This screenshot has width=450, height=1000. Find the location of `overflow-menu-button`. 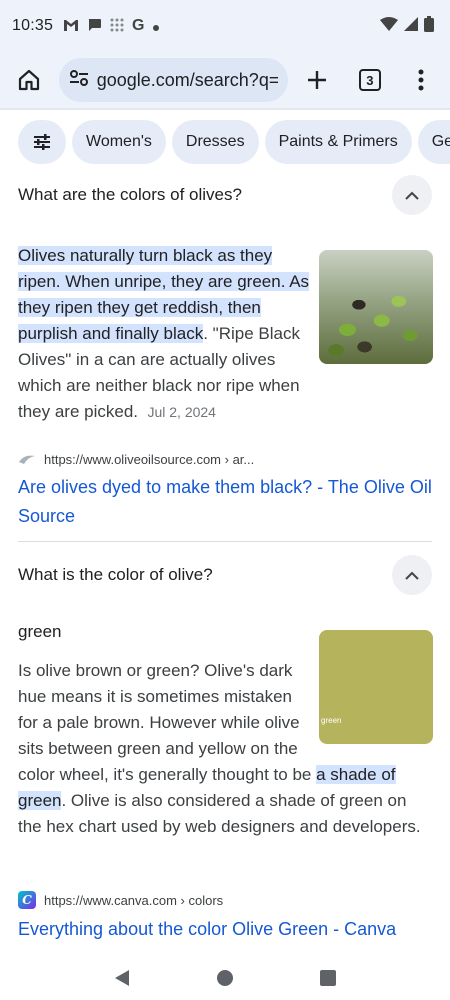

overflow-menu-button is located at coordinates (420, 80).